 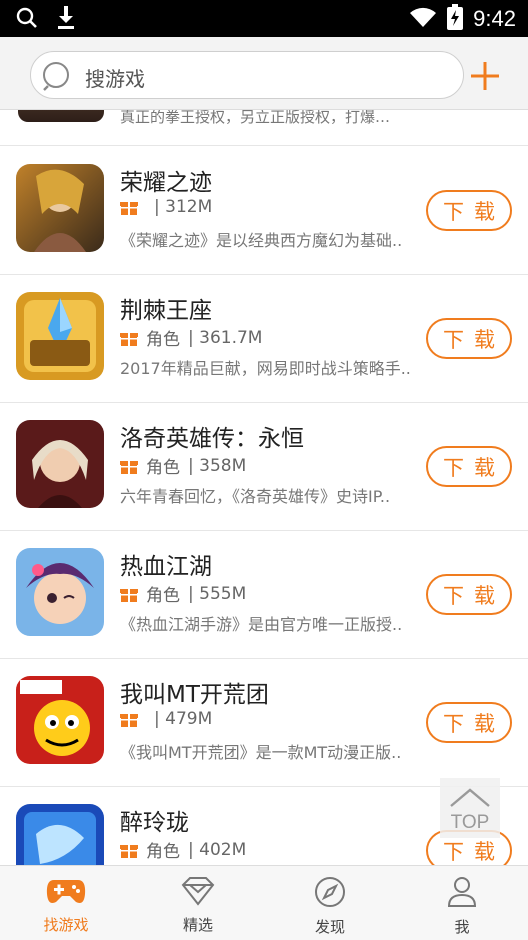 What do you see at coordinates (261, 240) in the screenshot?
I see `game-description: 《荣耀之迹》是以经典西方魔幻为基础..` at bounding box center [261, 240].